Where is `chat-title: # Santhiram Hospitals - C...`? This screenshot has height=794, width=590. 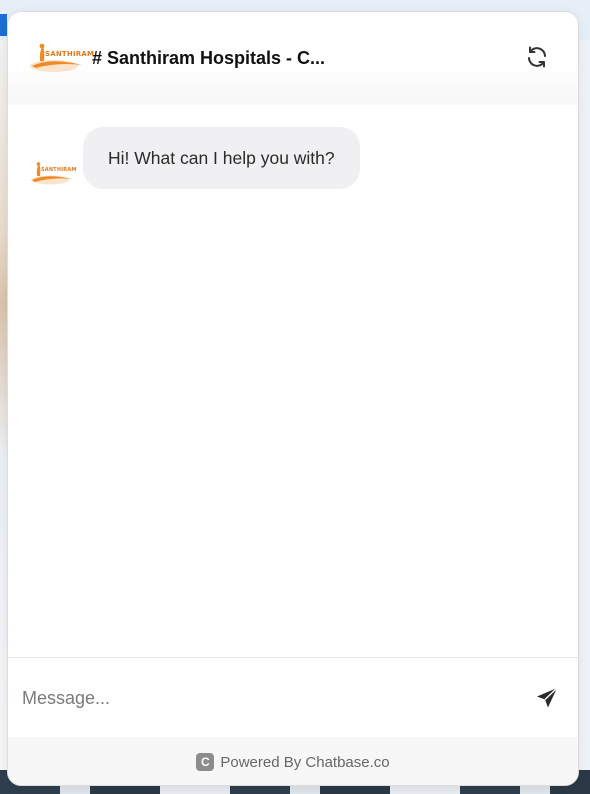 chat-title: # Santhiram Hospitals - C... is located at coordinates (209, 58).